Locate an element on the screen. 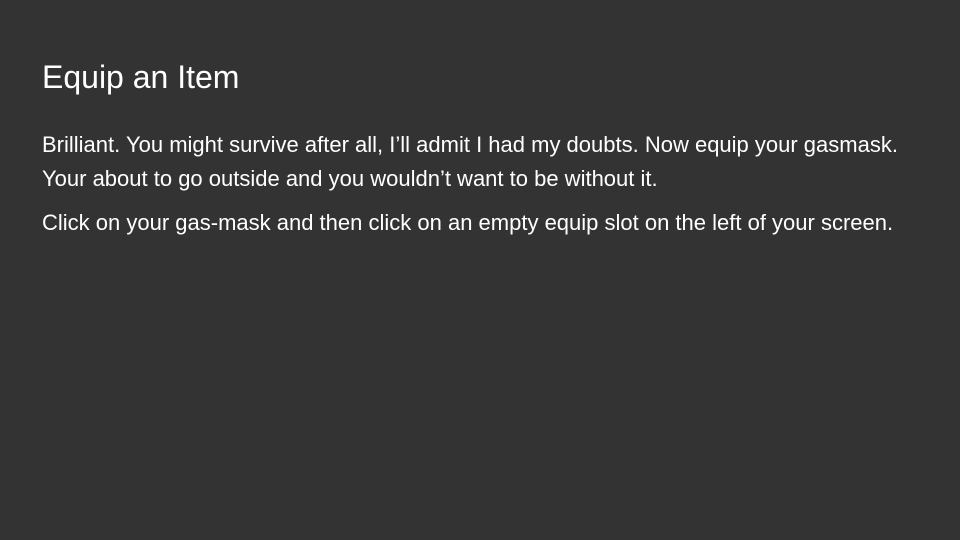 The height and width of the screenshot is (540, 960). slide-title: Equip an Item is located at coordinates (141, 77).